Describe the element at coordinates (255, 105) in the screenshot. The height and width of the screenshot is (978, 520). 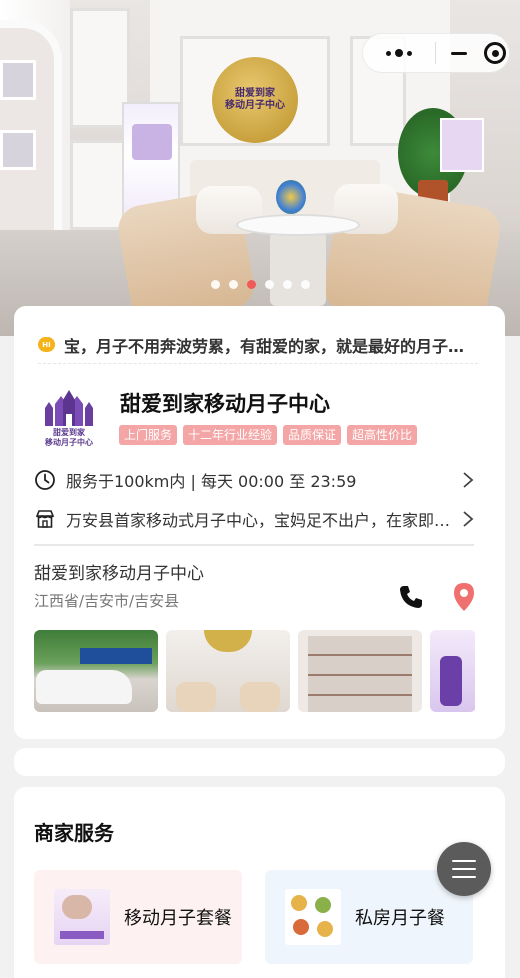
I see `banner-logo-line2: 移动月子中心` at that location.